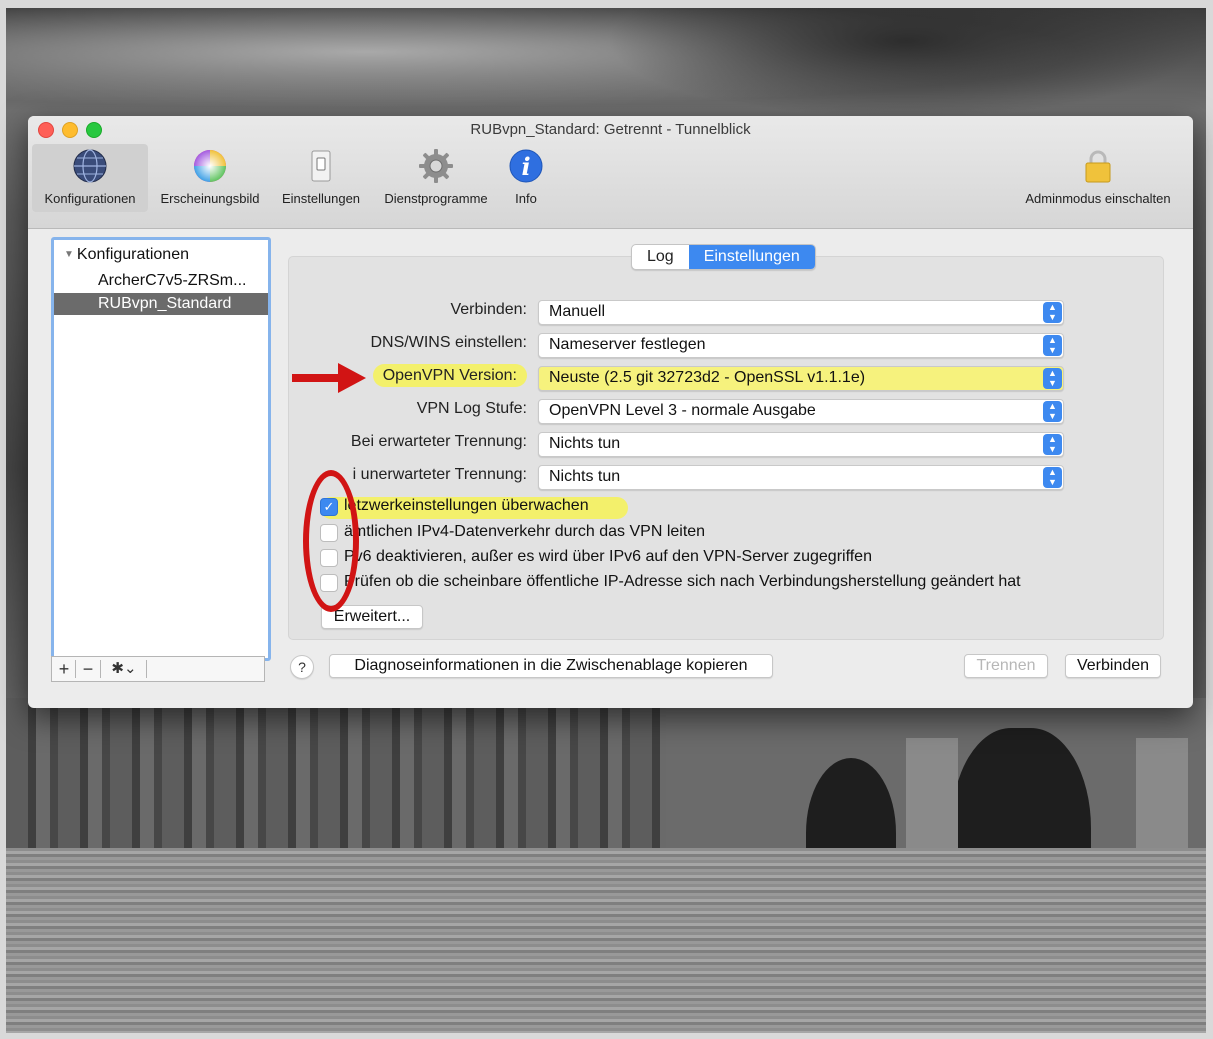 Image resolution: width=1213 pixels, height=1039 pixels. I want to click on toolbar-adminmodus: Adminmodus einschalten, so click(1098, 178).